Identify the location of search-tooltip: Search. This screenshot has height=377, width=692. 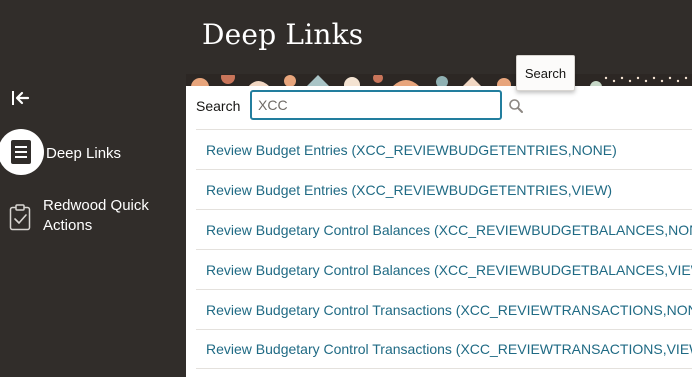
(545, 73).